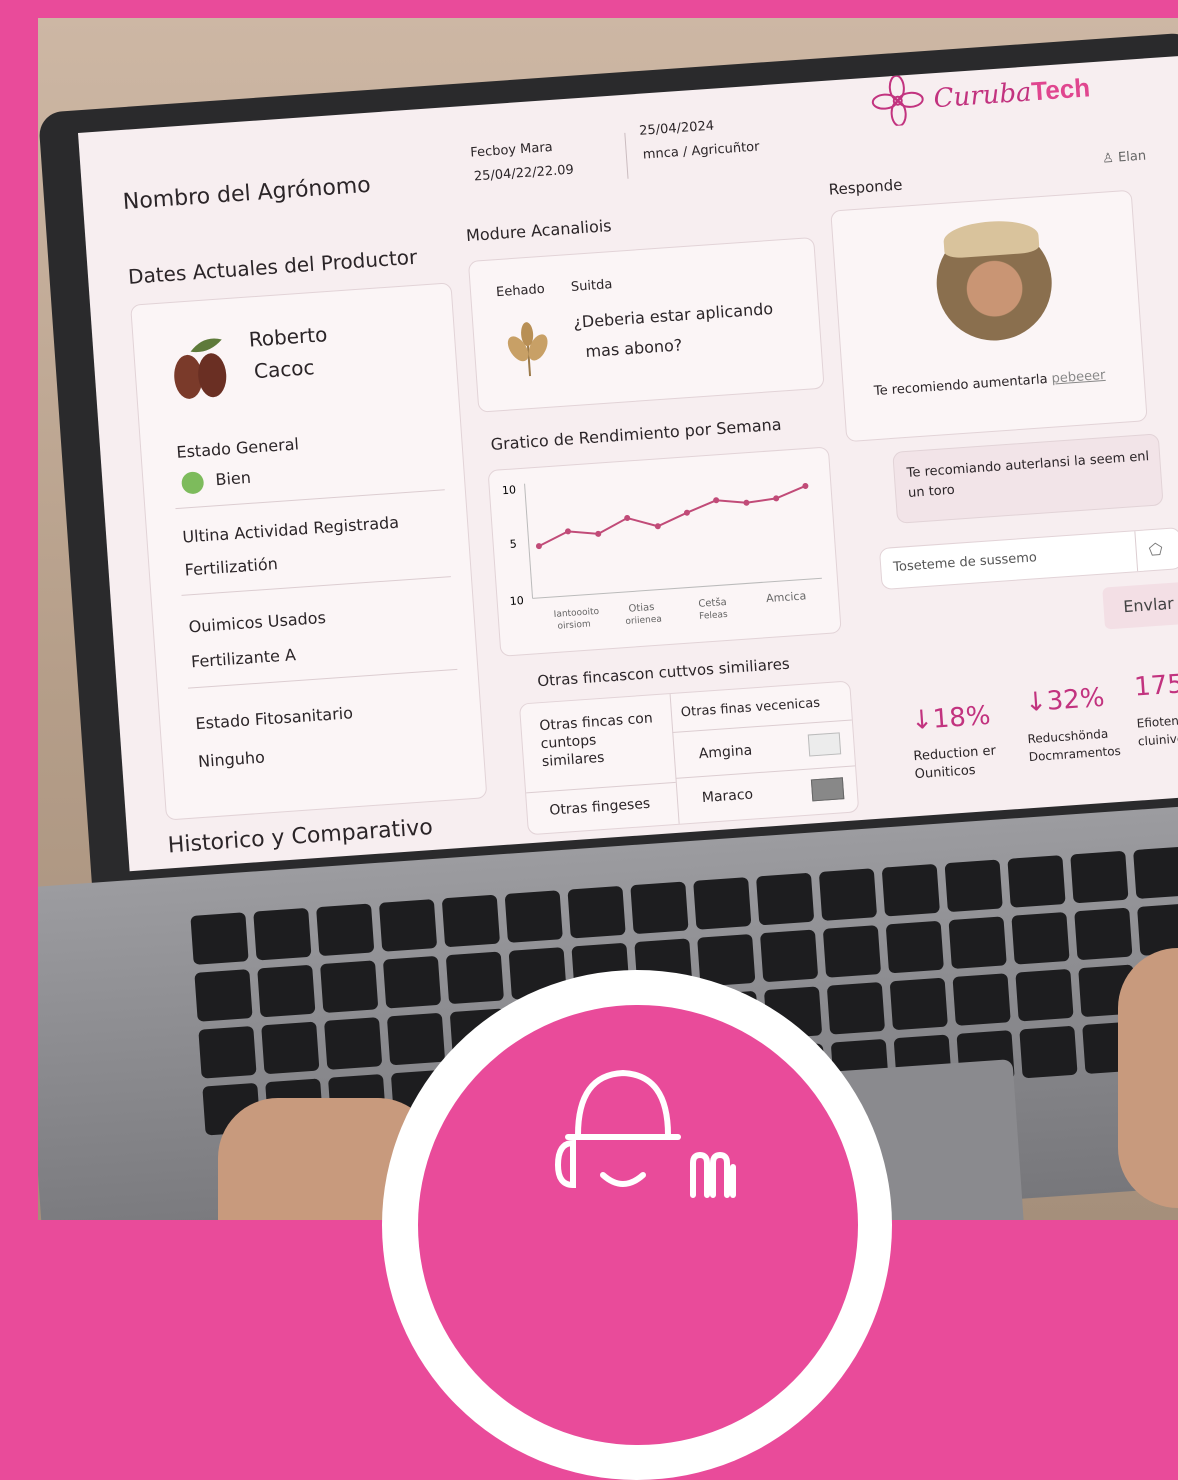  I want to click on recommendation-text: Te recomiendo aumentarla pebeeer, so click(989, 383).